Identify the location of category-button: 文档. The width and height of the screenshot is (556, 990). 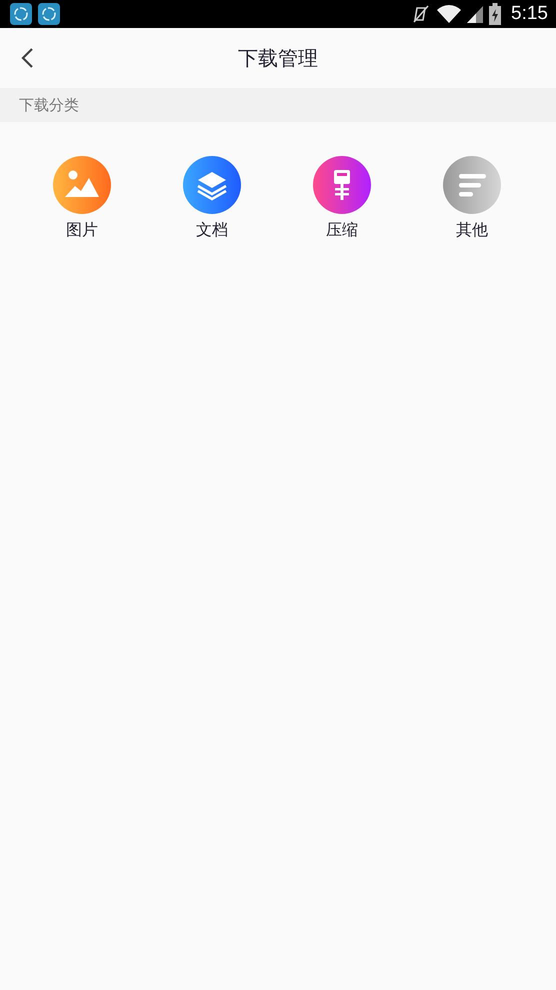
(212, 198).